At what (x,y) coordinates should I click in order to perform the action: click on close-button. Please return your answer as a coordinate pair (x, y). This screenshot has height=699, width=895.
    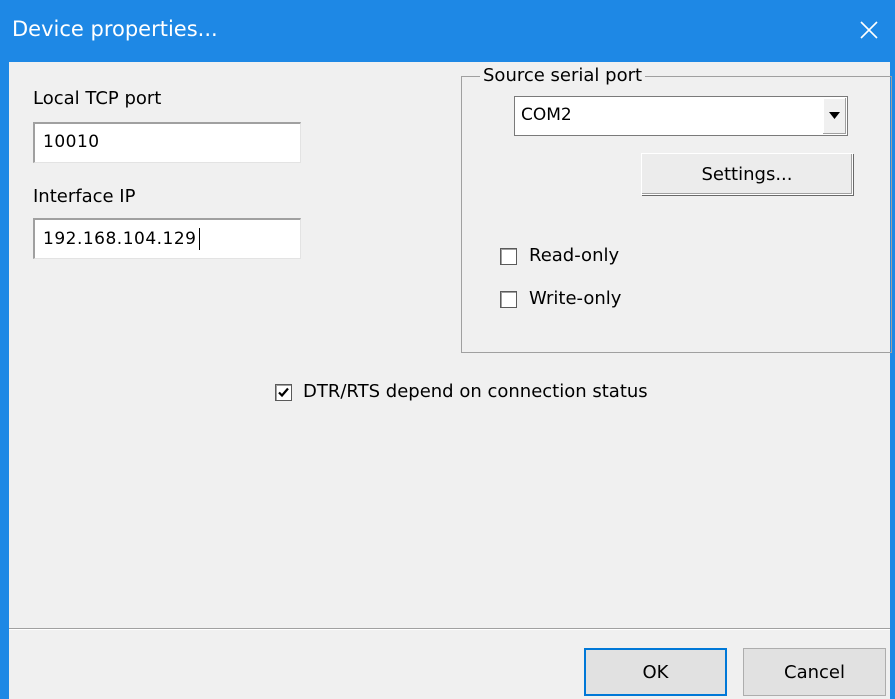
    Looking at the image, I should click on (869, 30).